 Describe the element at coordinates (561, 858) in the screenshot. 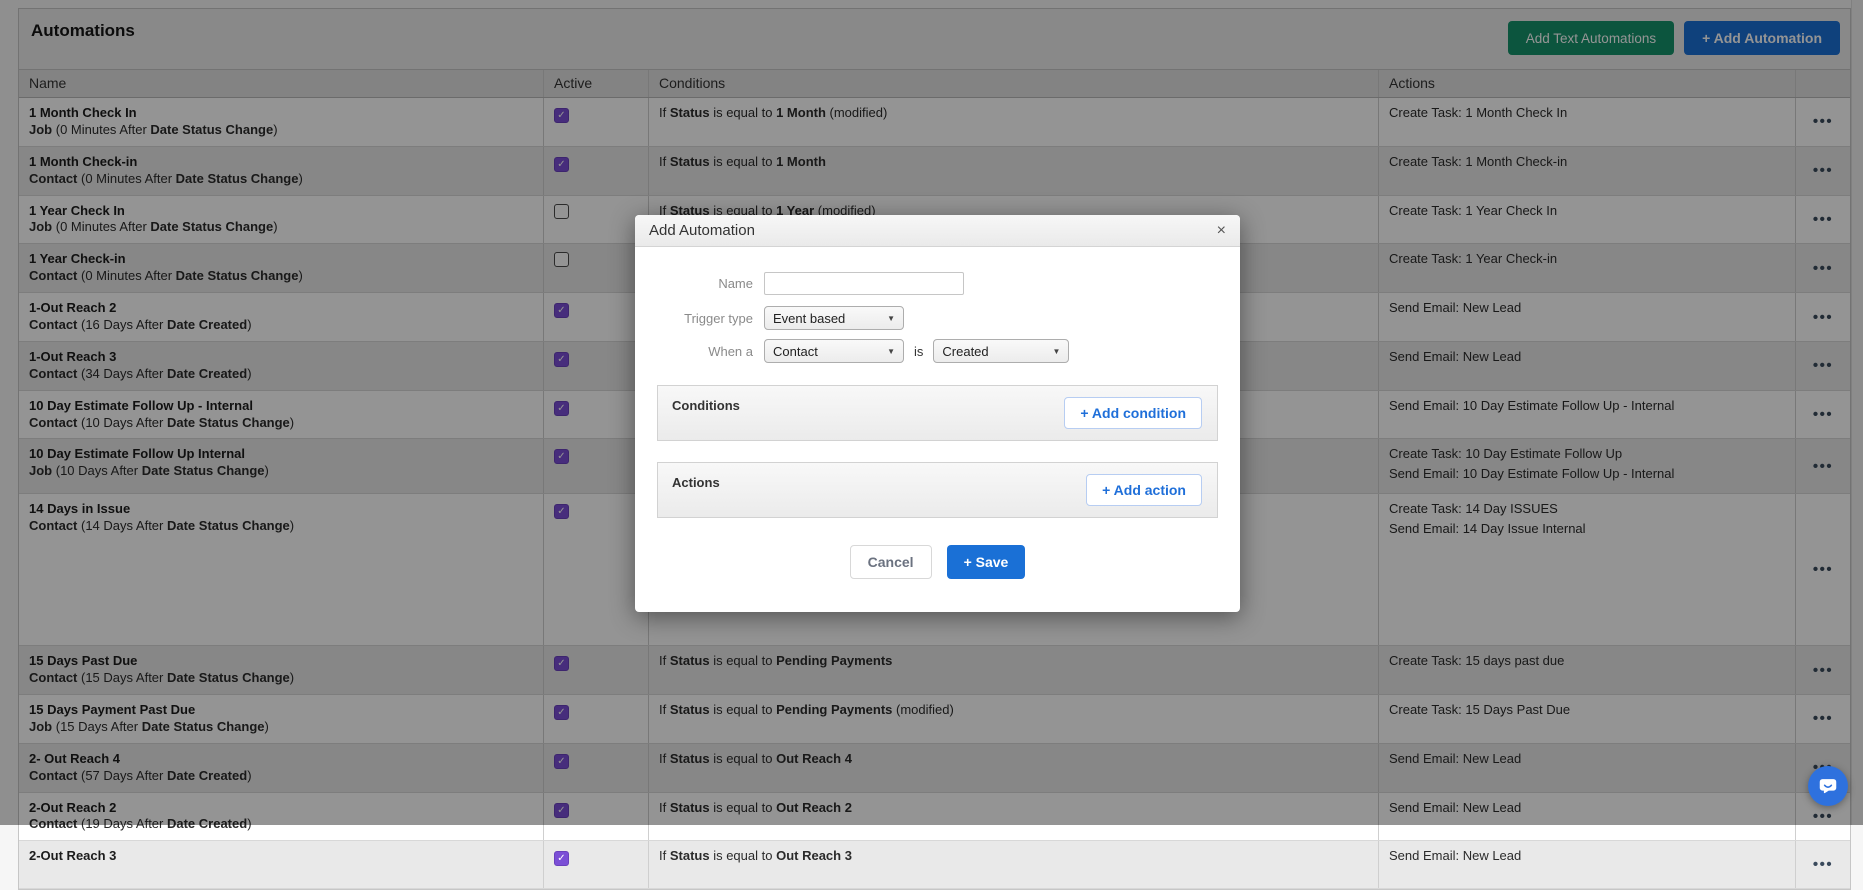

I see `active-checkbox: ✓` at that location.